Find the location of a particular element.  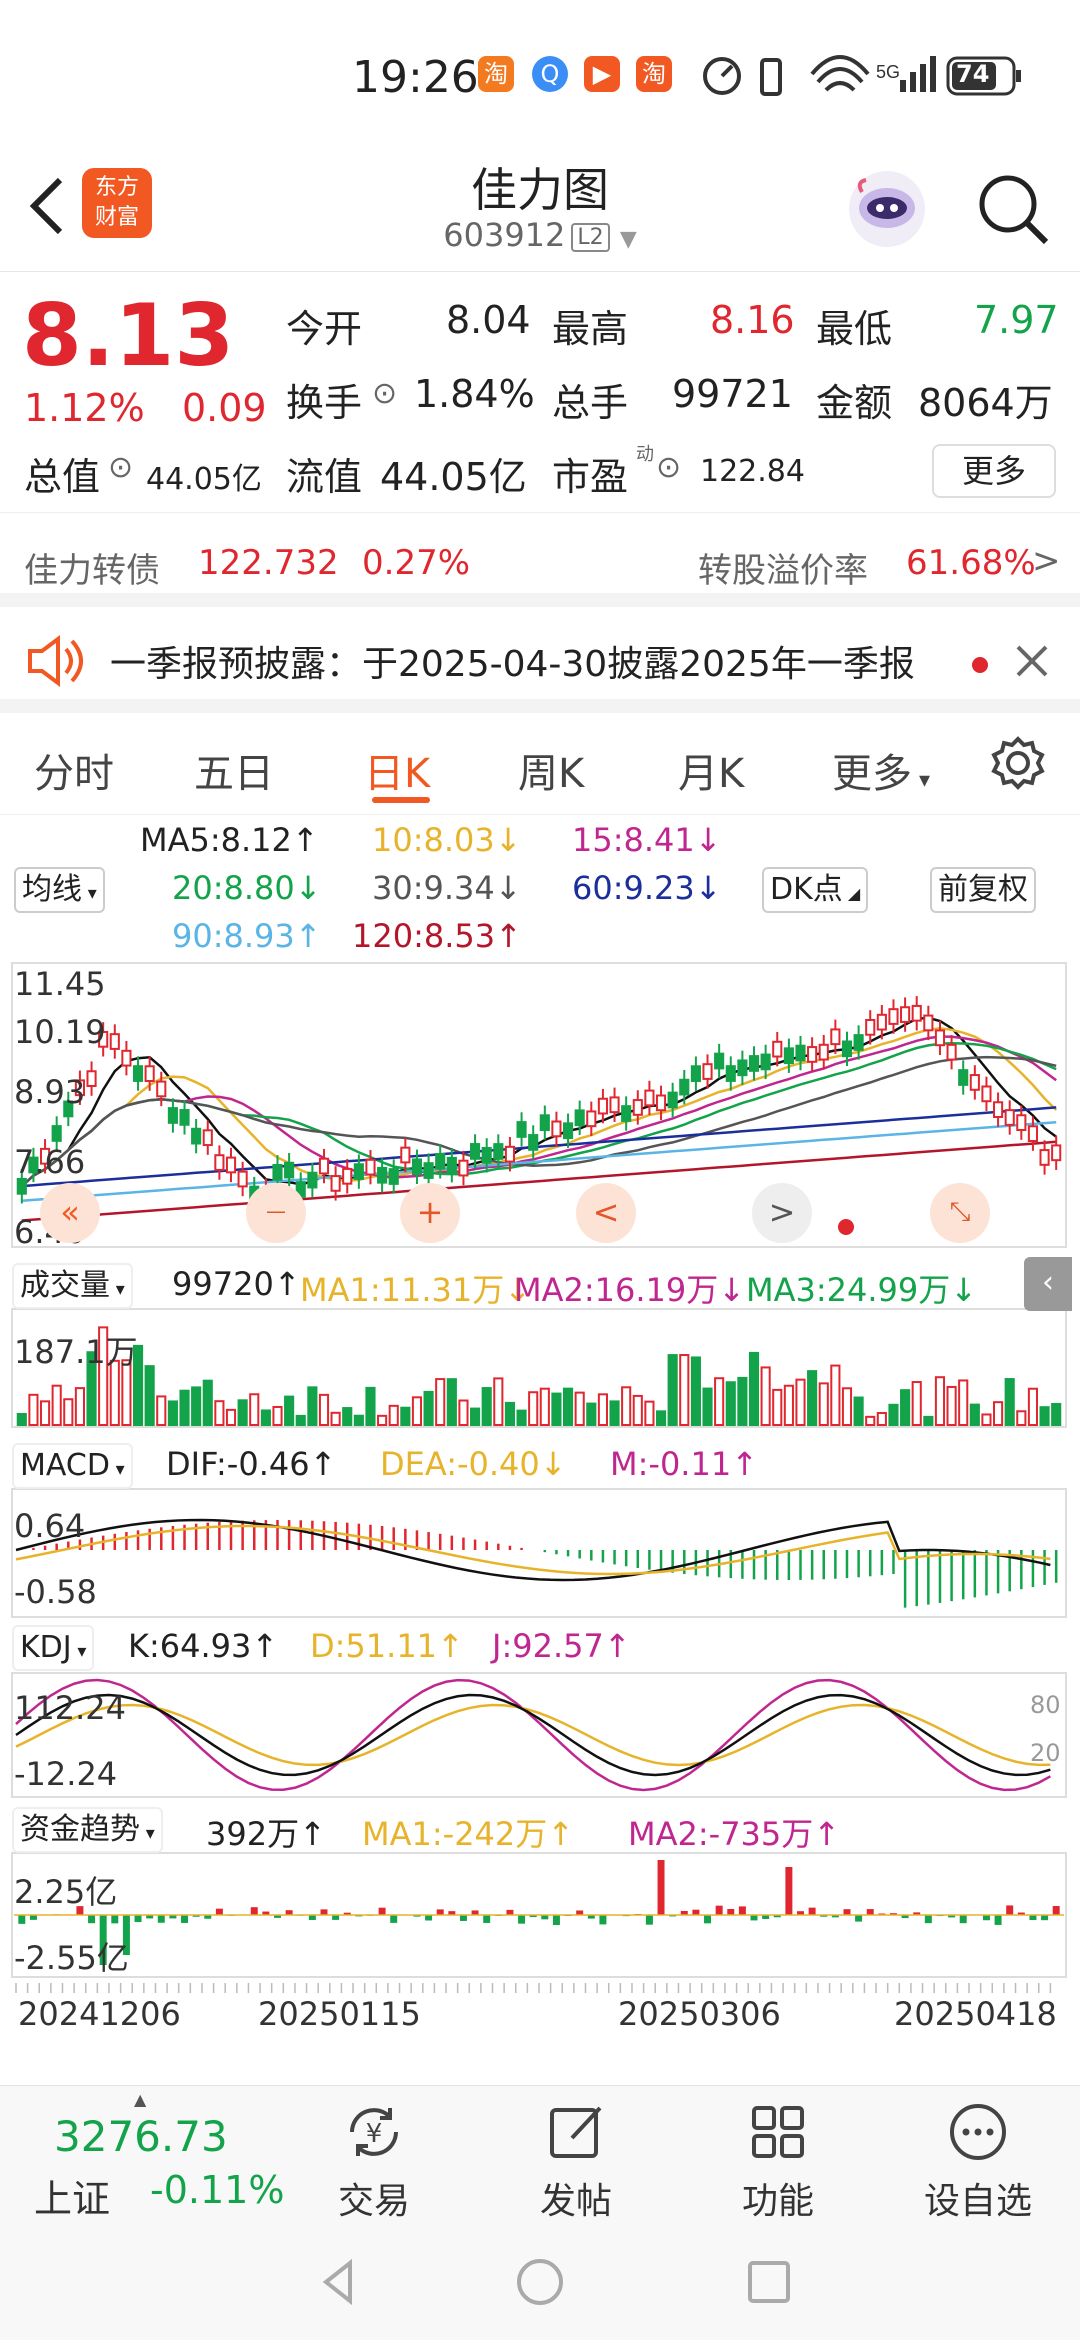

collapse-panel-button: ‹ is located at coordinates (1048, 1284).